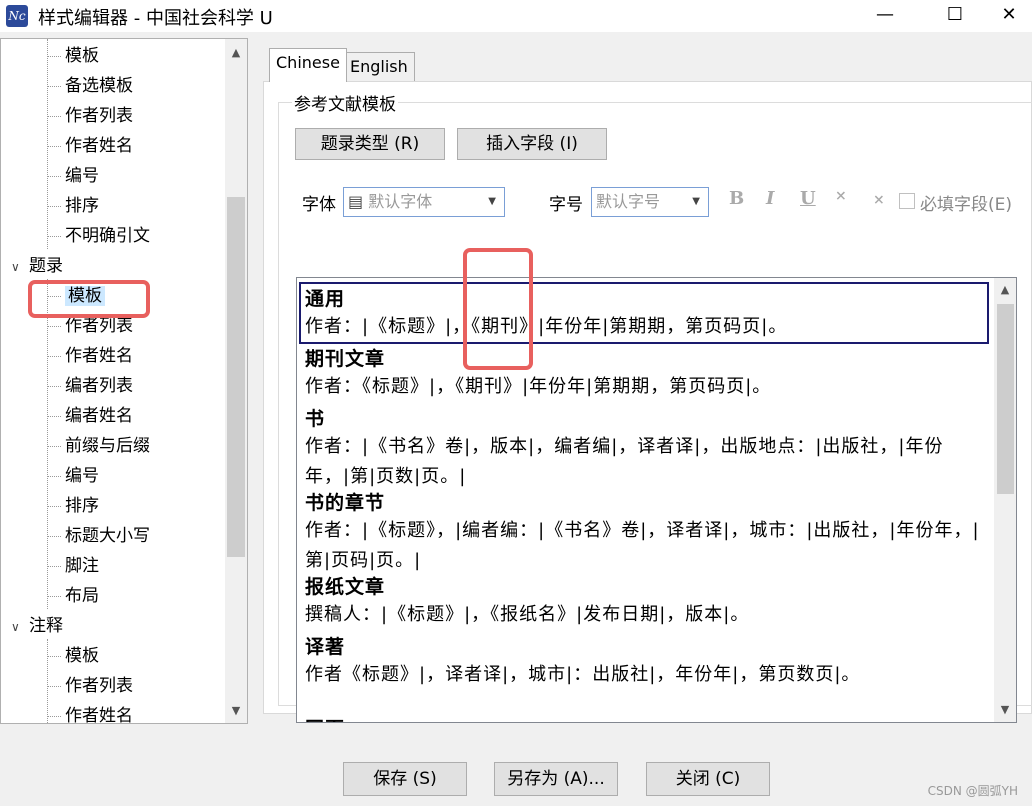 Image resolution: width=1032 pixels, height=806 pixels. I want to click on tree-item-alt-template: 备选模板, so click(90, 86).